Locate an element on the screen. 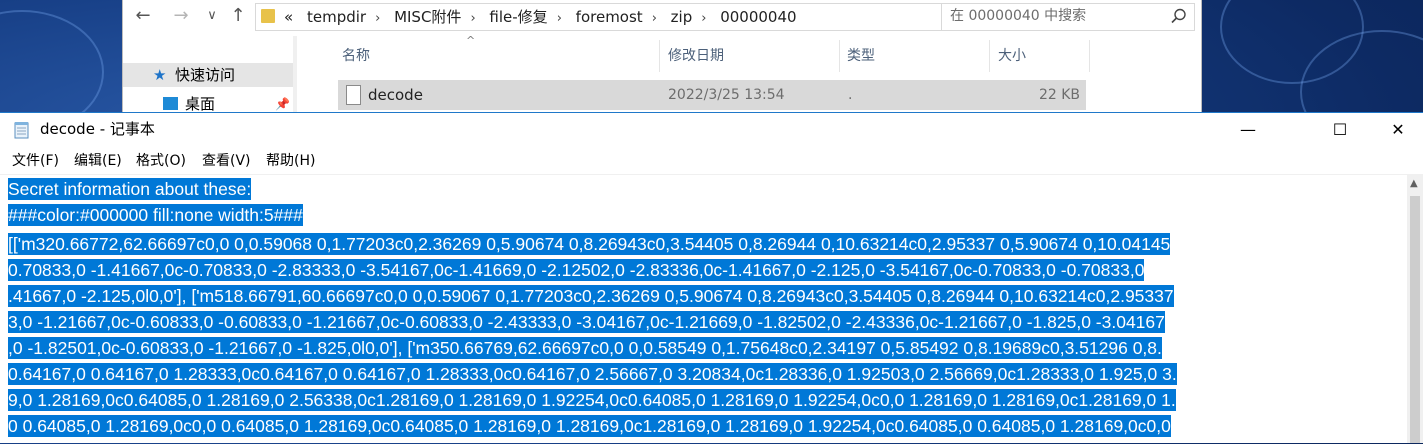 The image size is (1423, 444). column-header-type: 类型 is located at coordinates (911, 56).